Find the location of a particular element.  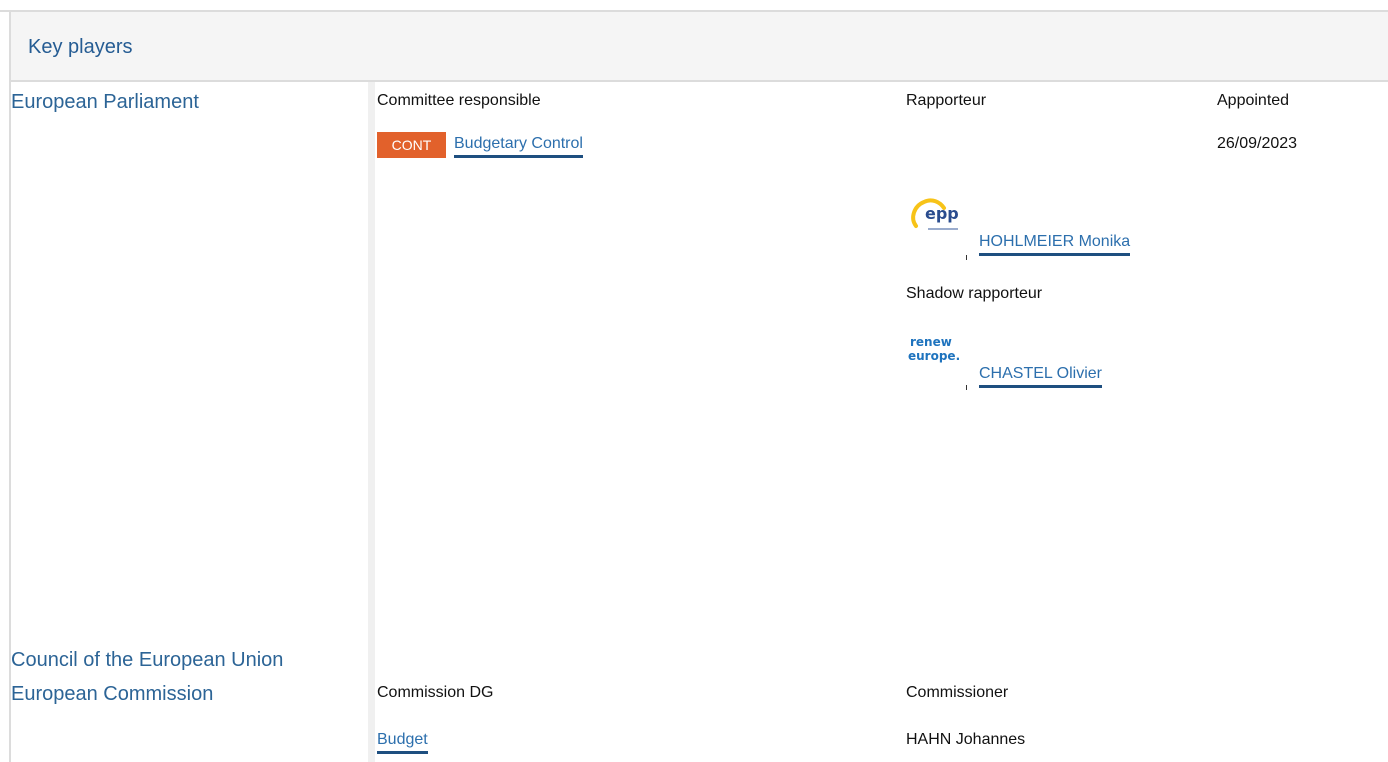

rapporteur-name-link: HOHLMEIER Monika is located at coordinates (1055, 244).